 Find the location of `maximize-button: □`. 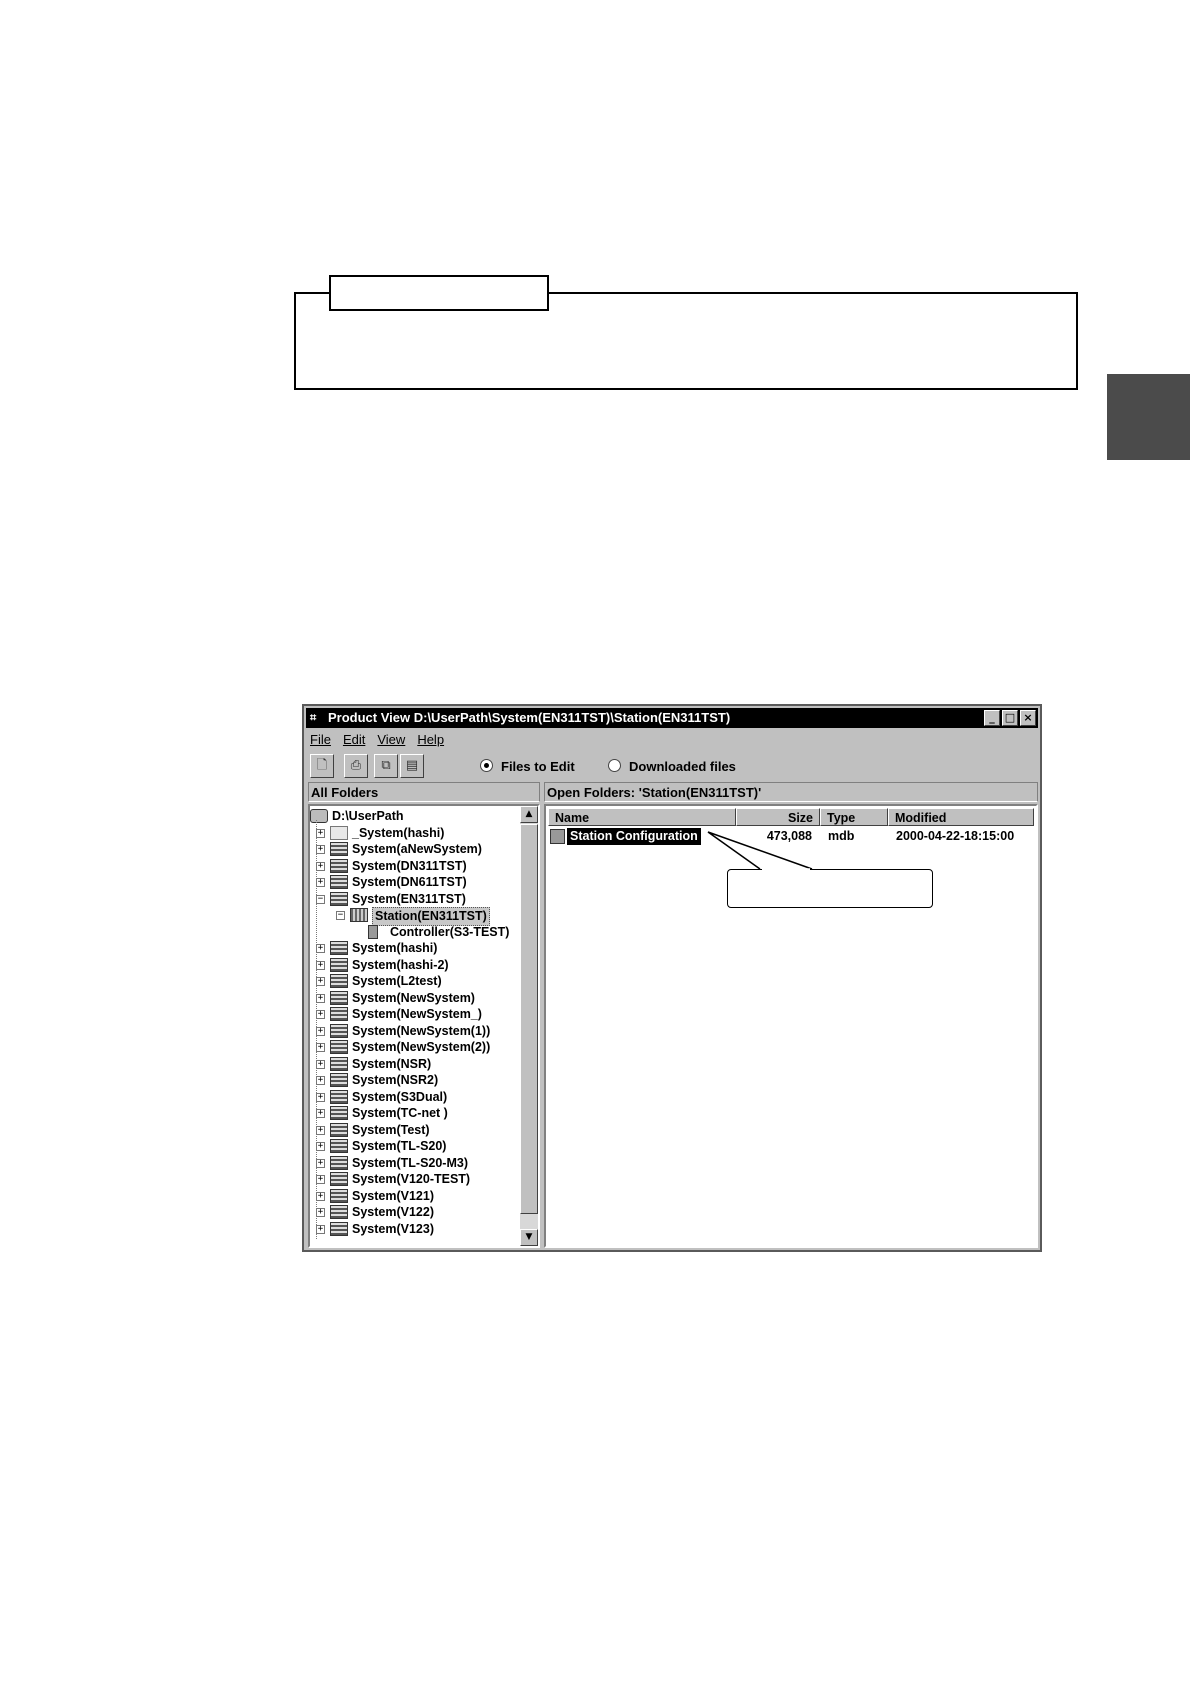

maximize-button: □ is located at coordinates (1010, 718).